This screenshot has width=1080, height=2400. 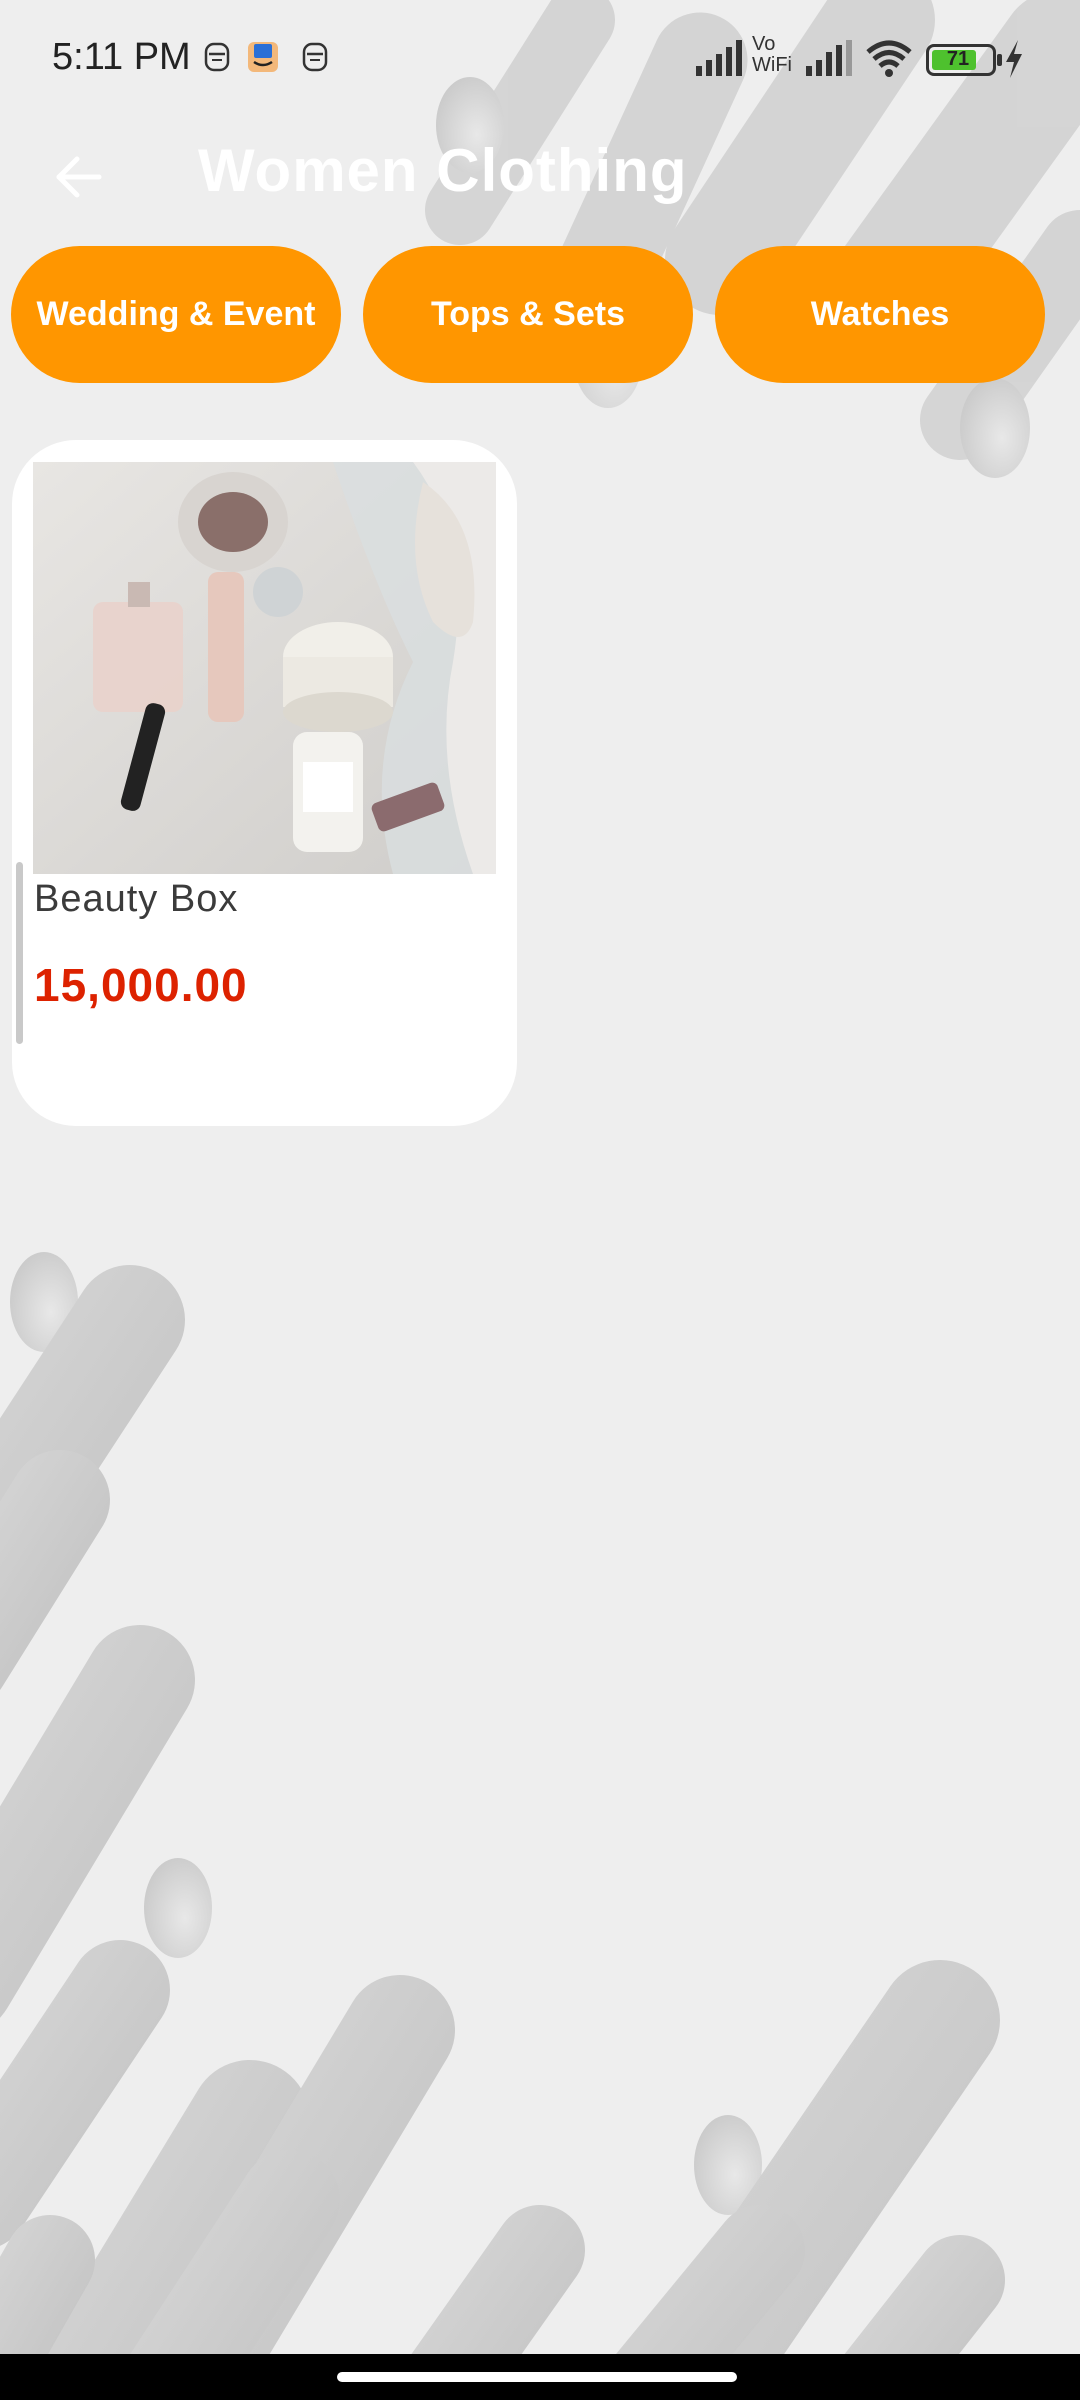 I want to click on wifi-icon, so click(x=889, y=58).